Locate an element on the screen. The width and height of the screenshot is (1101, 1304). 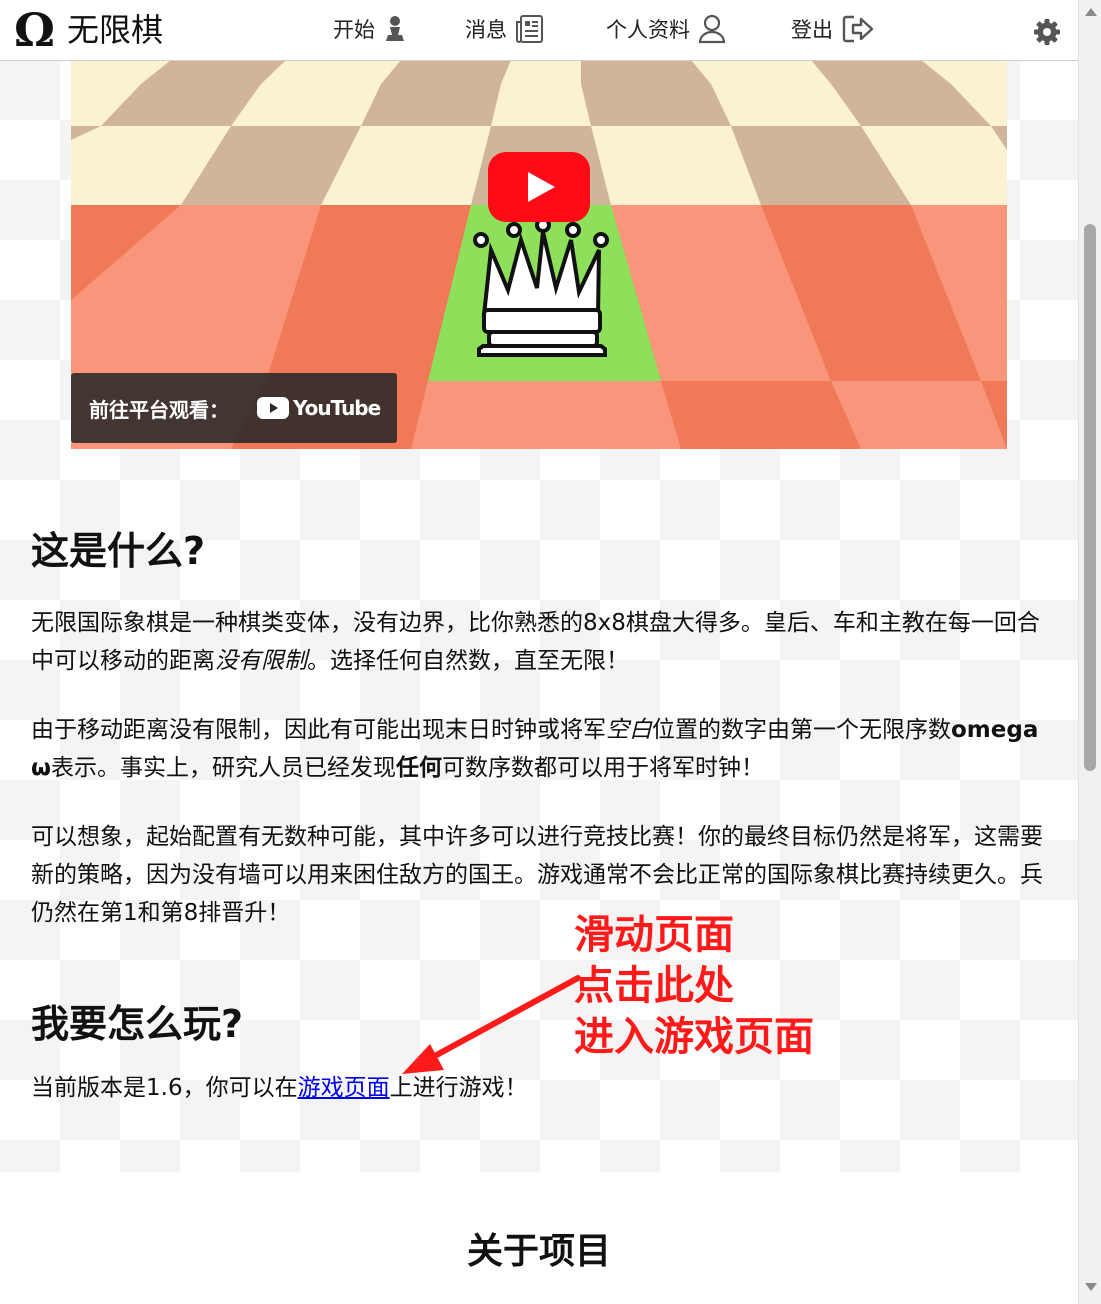
nav-profile: 个人资料 is located at coordinates (666, 29).